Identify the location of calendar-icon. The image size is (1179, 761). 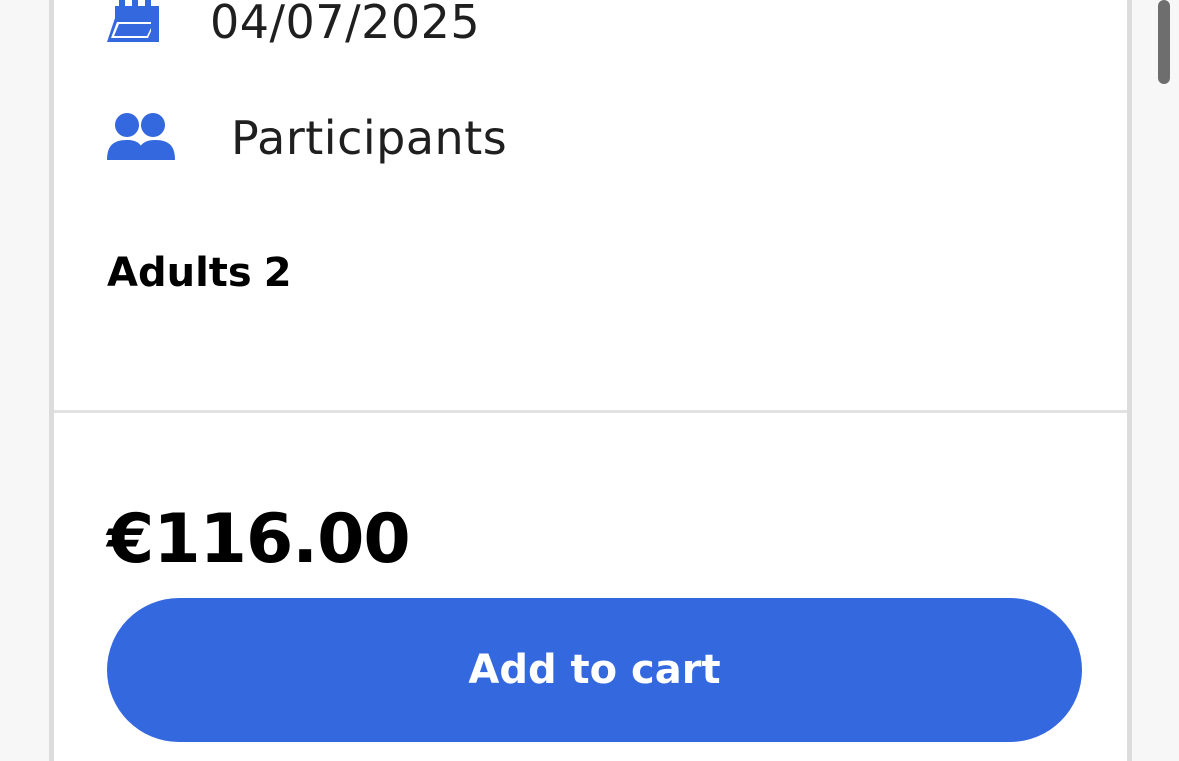
(135, 23).